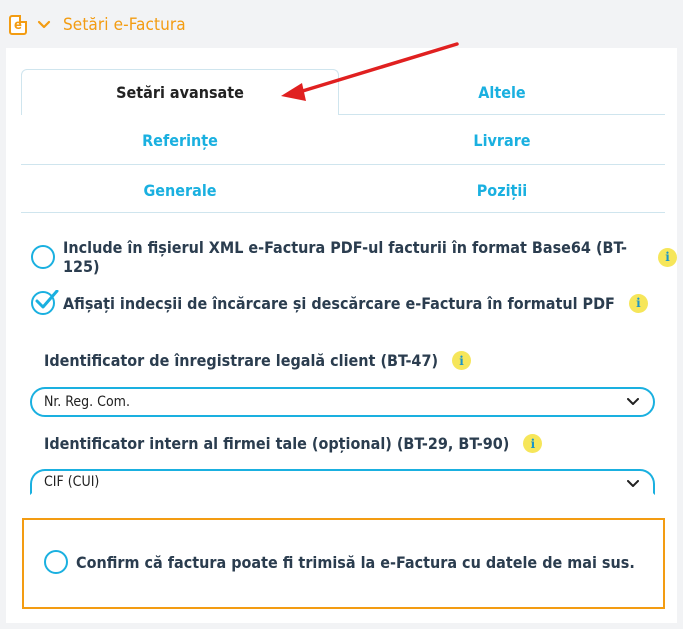  Describe the element at coordinates (72, 482) in the screenshot. I see `select-value: CIF (CUI)` at that location.